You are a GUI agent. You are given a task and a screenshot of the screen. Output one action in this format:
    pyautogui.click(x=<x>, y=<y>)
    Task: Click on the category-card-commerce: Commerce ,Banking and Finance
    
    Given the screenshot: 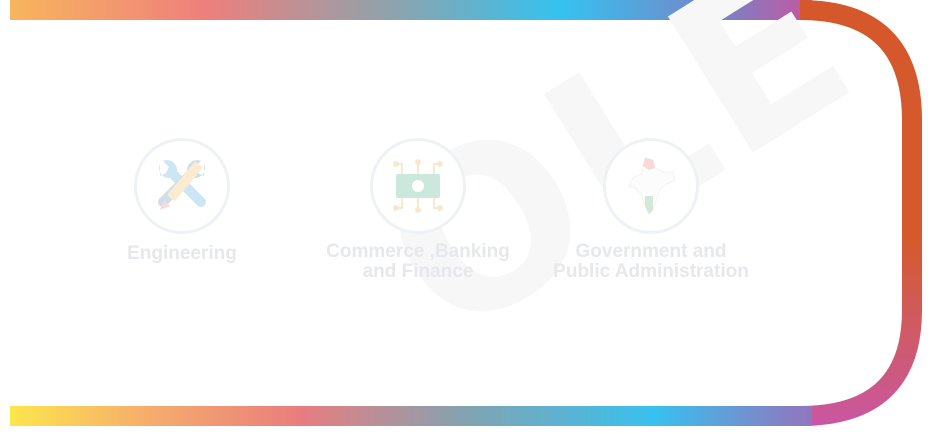 What is the action you would take?
    pyautogui.click(x=418, y=210)
    